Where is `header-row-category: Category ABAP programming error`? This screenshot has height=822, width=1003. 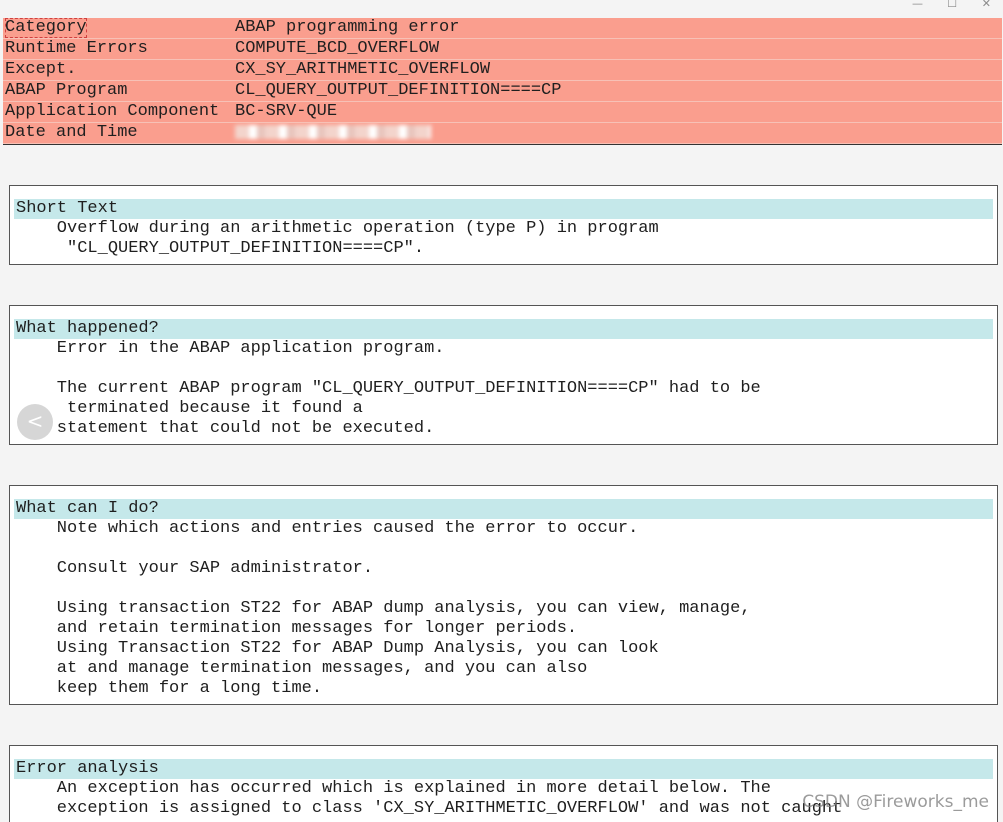 header-row-category: Category ABAP programming error is located at coordinates (502, 28).